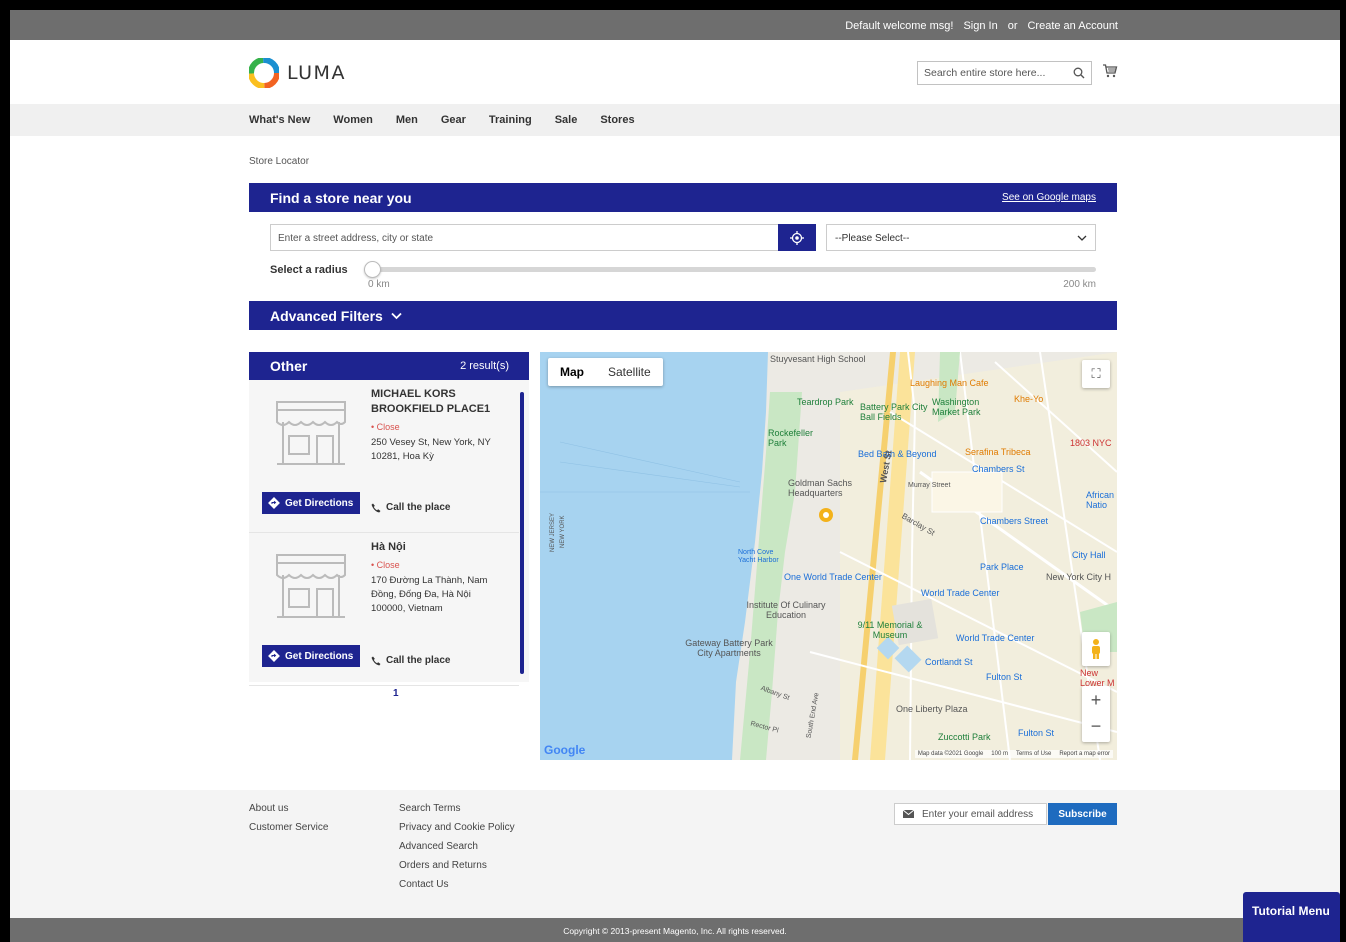 This screenshot has height=942, width=1346. I want to click on footer-link-orders-returns: Orders and Returns, so click(457, 865).